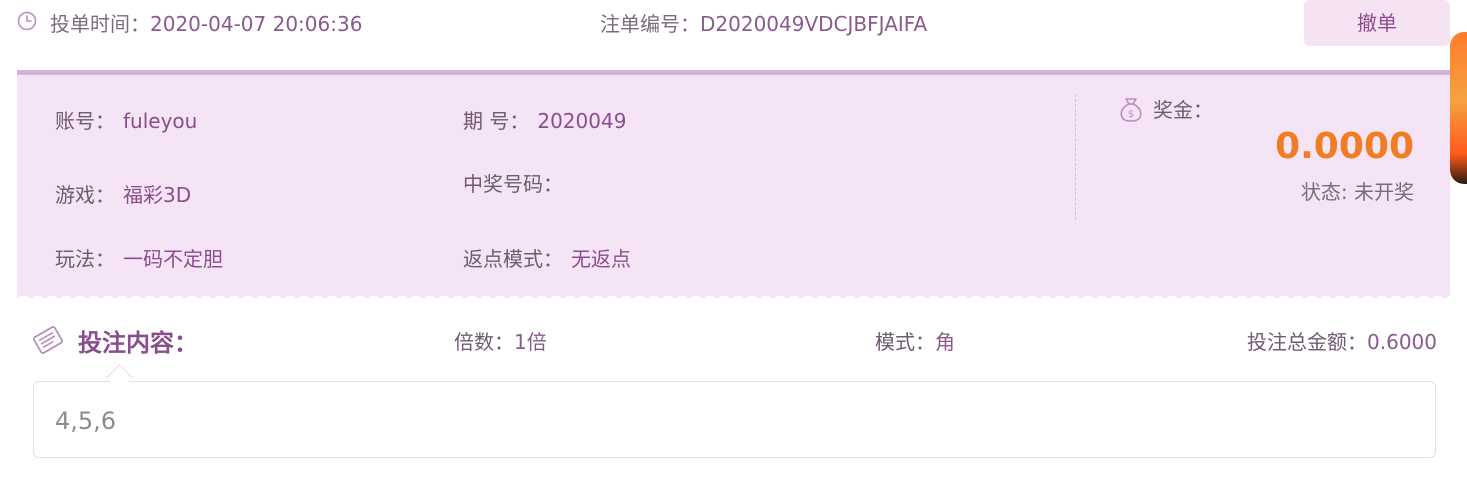 The image size is (1467, 477). Describe the element at coordinates (85, 195) in the screenshot. I see `game-label: 游戏：` at that location.